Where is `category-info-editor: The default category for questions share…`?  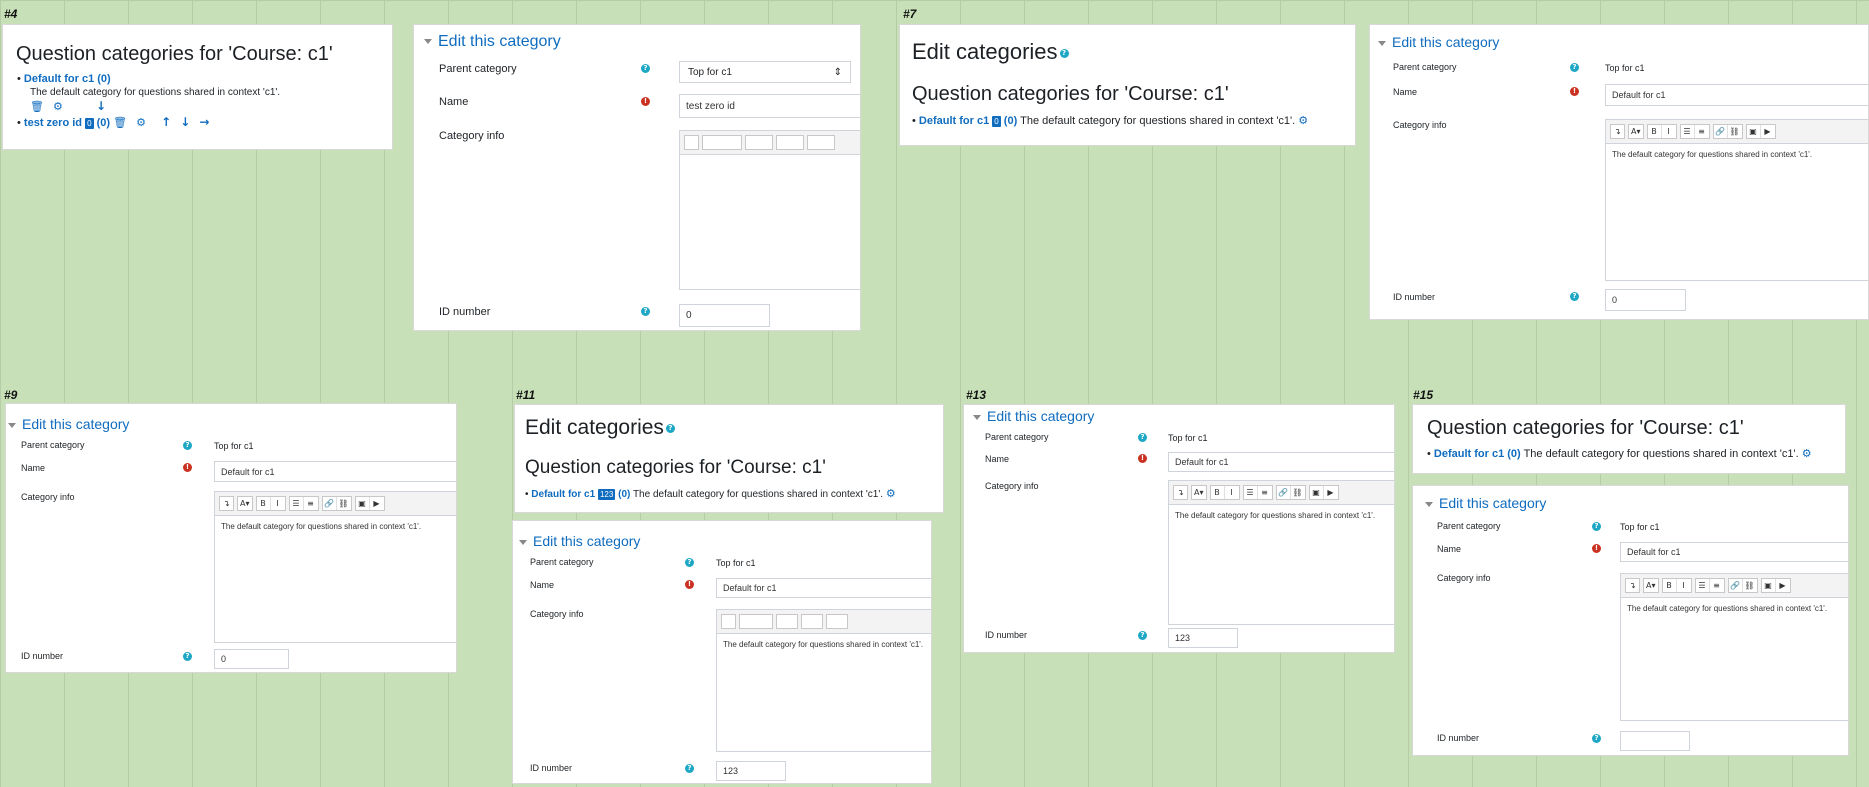
category-info-editor: The default category for questions share… is located at coordinates (823, 680).